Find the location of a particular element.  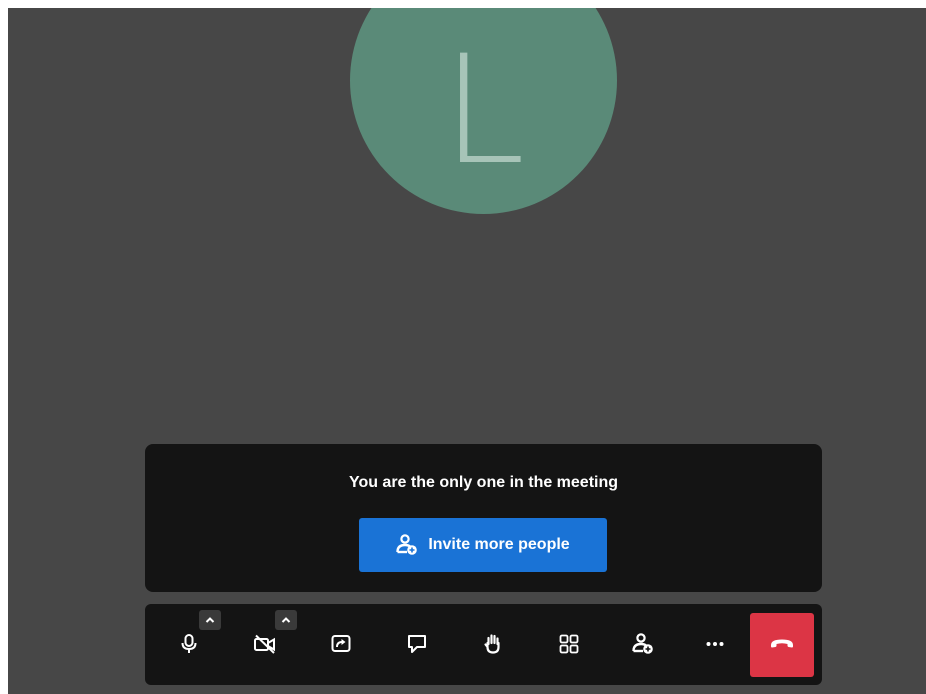

more-icon is located at coordinates (715, 644).